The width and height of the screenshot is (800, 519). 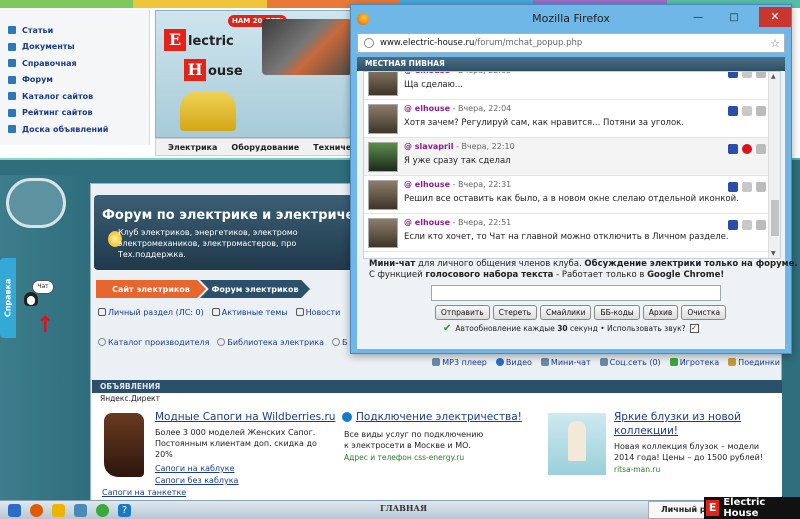 What do you see at coordinates (195, 469) in the screenshot?
I see `ad-link-heel: Сапоги на каблуке` at bounding box center [195, 469].